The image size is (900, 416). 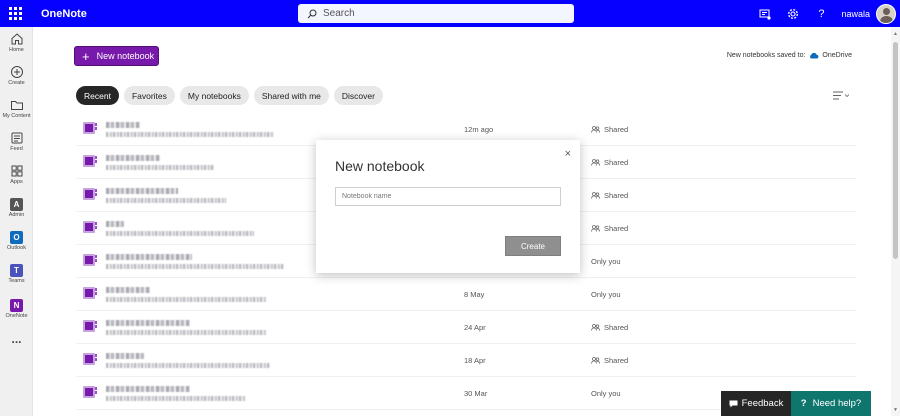 I want to click on table-row: 24 Apr Shared, so click(x=466, y=327).